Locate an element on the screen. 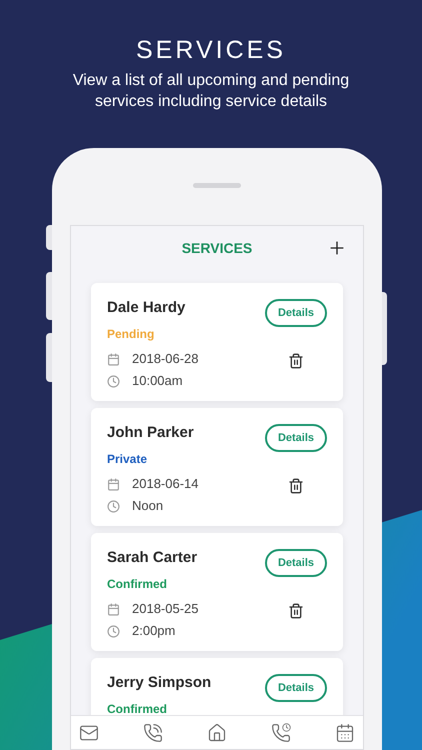  phone-speaker is located at coordinates (217, 185).